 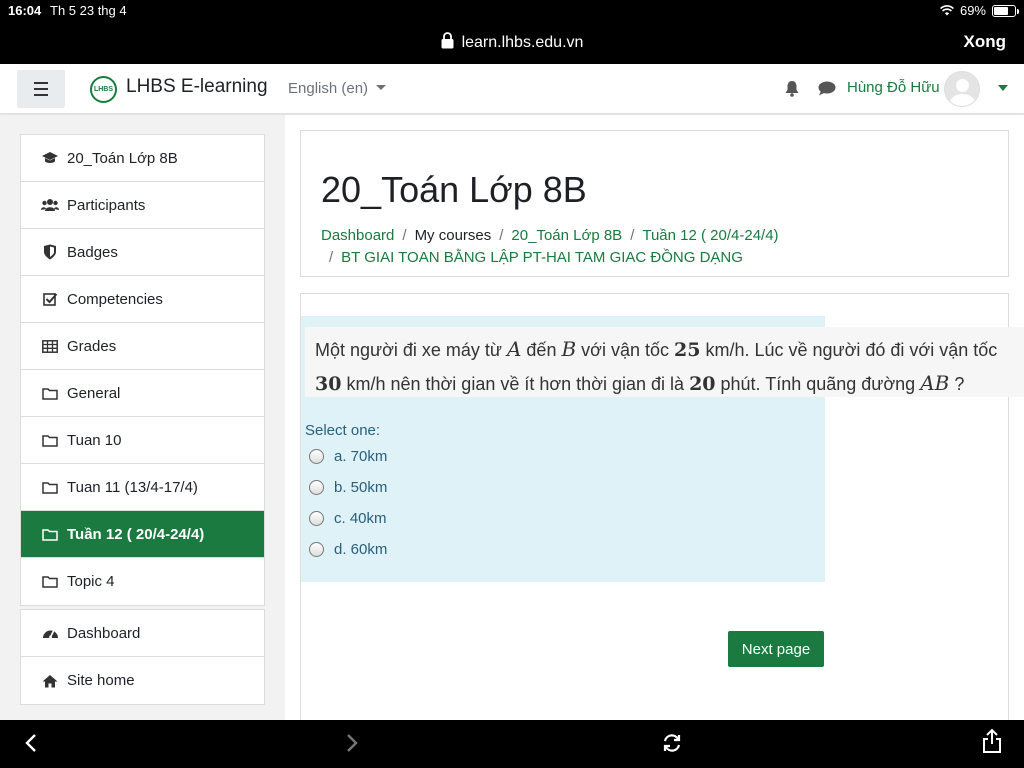 I want to click on math-variable: B, so click(x=569, y=349).